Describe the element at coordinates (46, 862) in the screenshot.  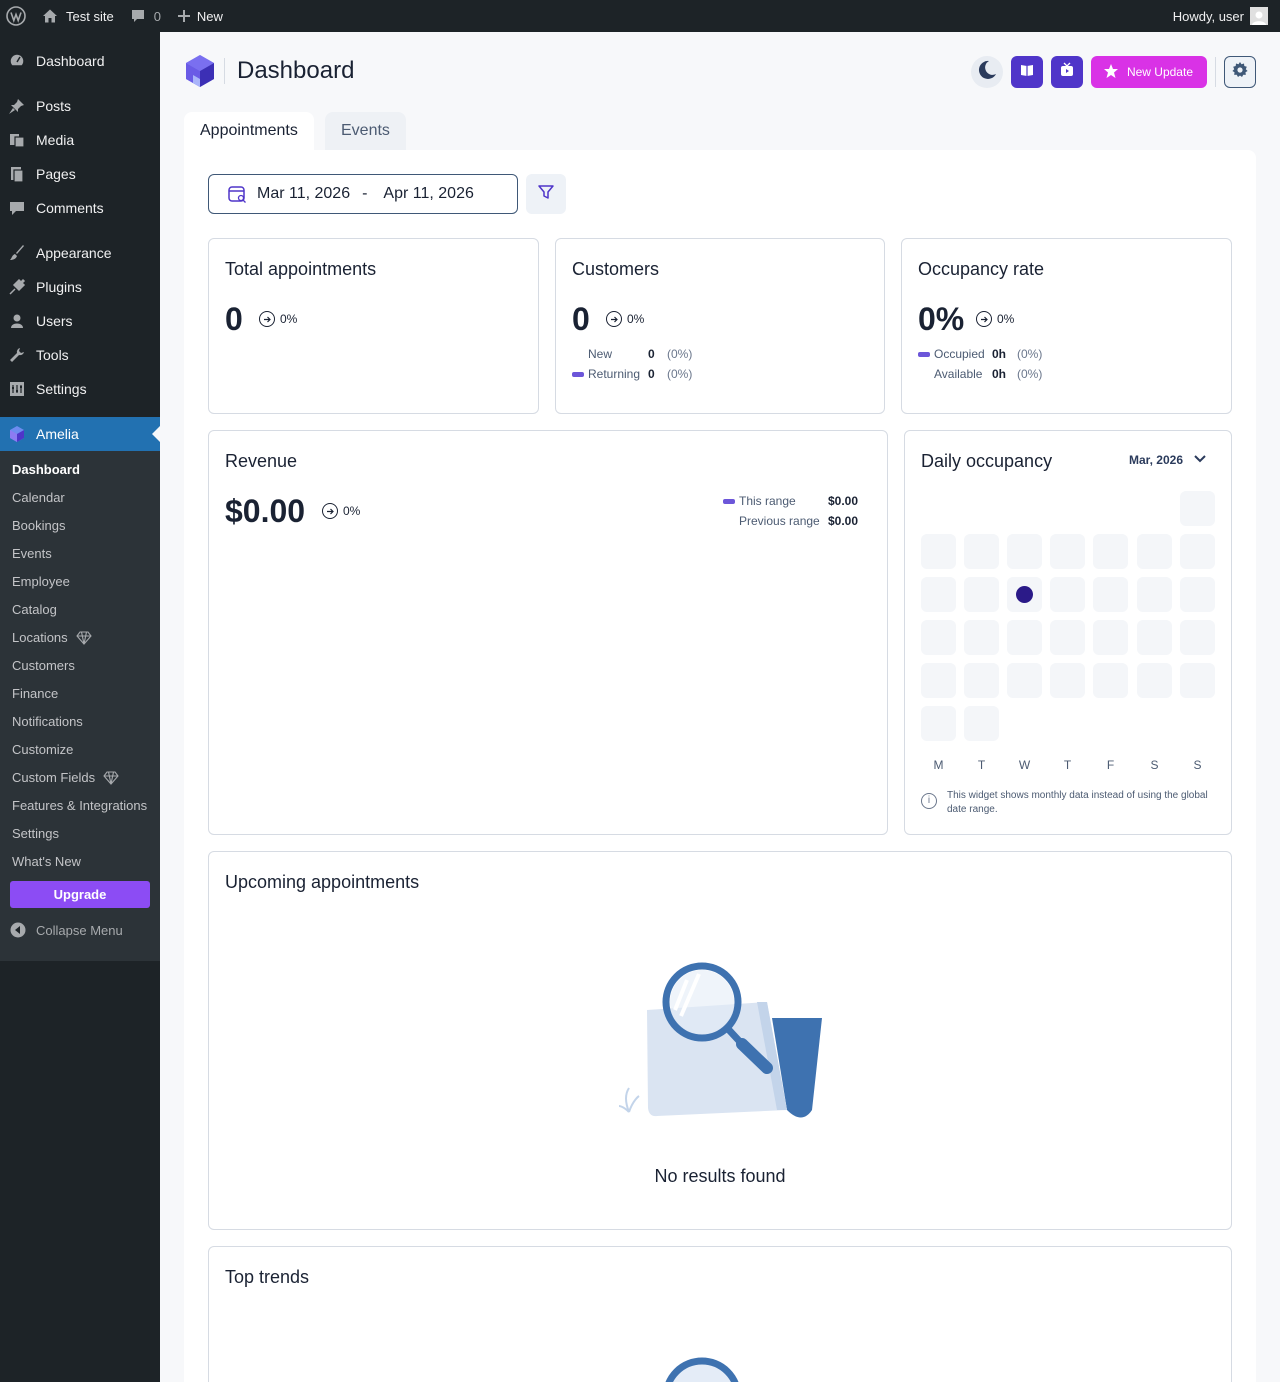
I see `submenu-item-whats-new: What's New` at that location.